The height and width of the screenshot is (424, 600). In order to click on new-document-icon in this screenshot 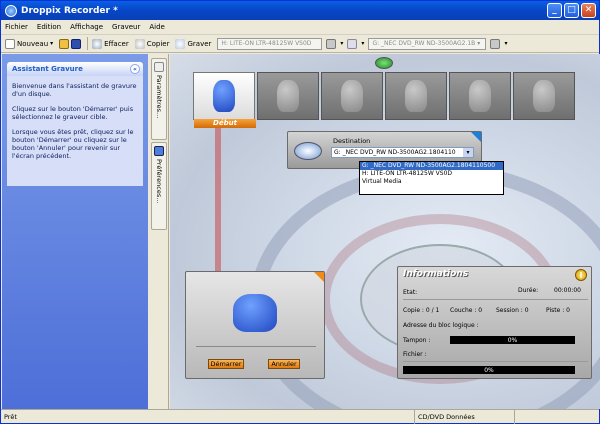, I will do `click(10, 43)`.